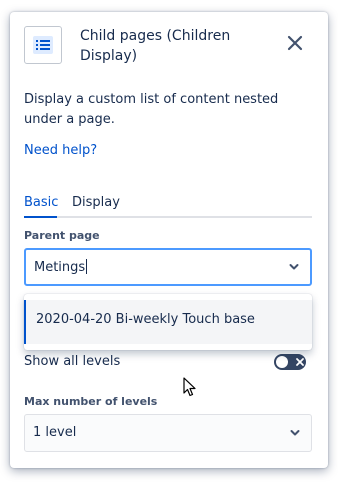  I want to click on tab-basic: Basic, so click(41, 203).